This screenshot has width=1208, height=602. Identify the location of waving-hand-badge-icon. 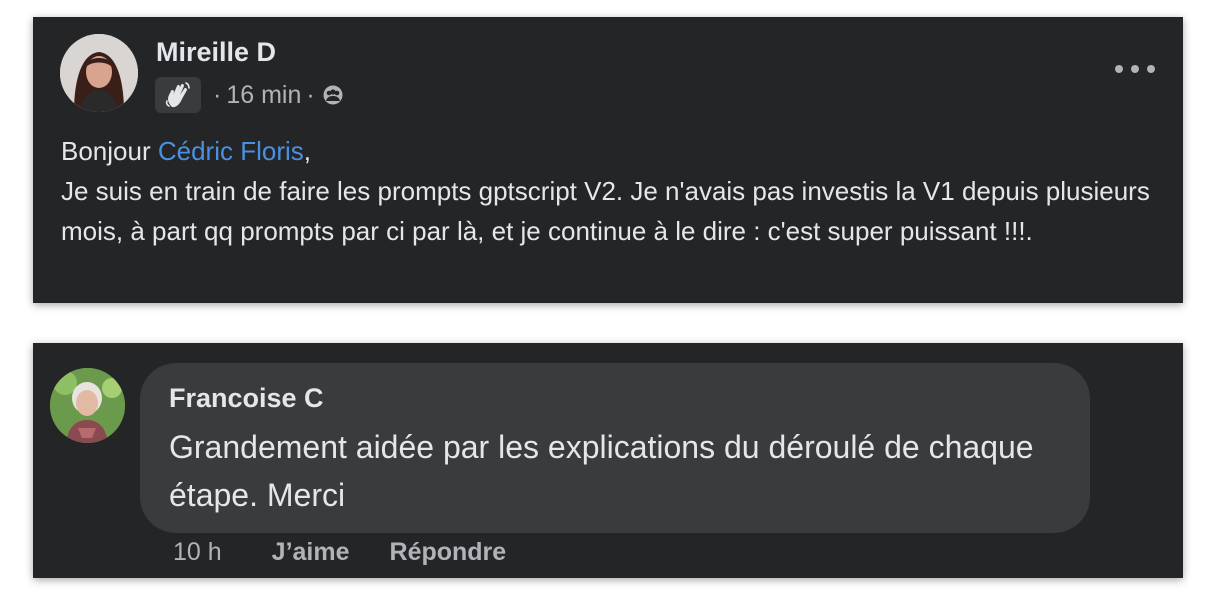
(178, 95).